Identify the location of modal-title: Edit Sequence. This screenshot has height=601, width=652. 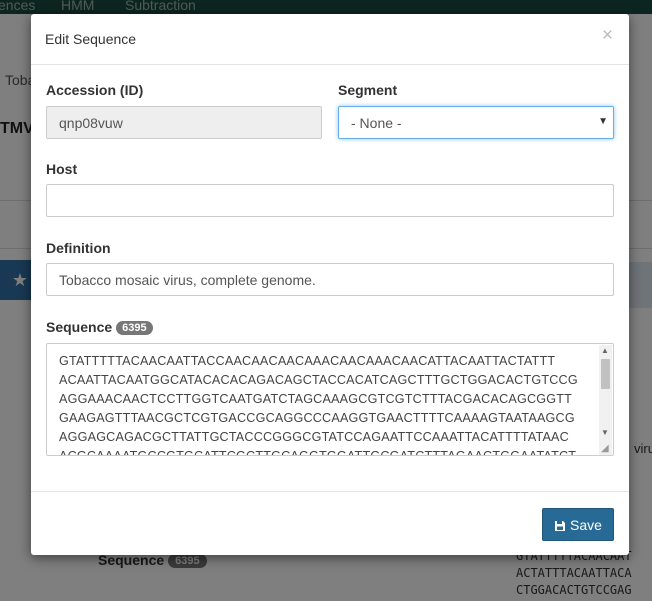
(91, 39).